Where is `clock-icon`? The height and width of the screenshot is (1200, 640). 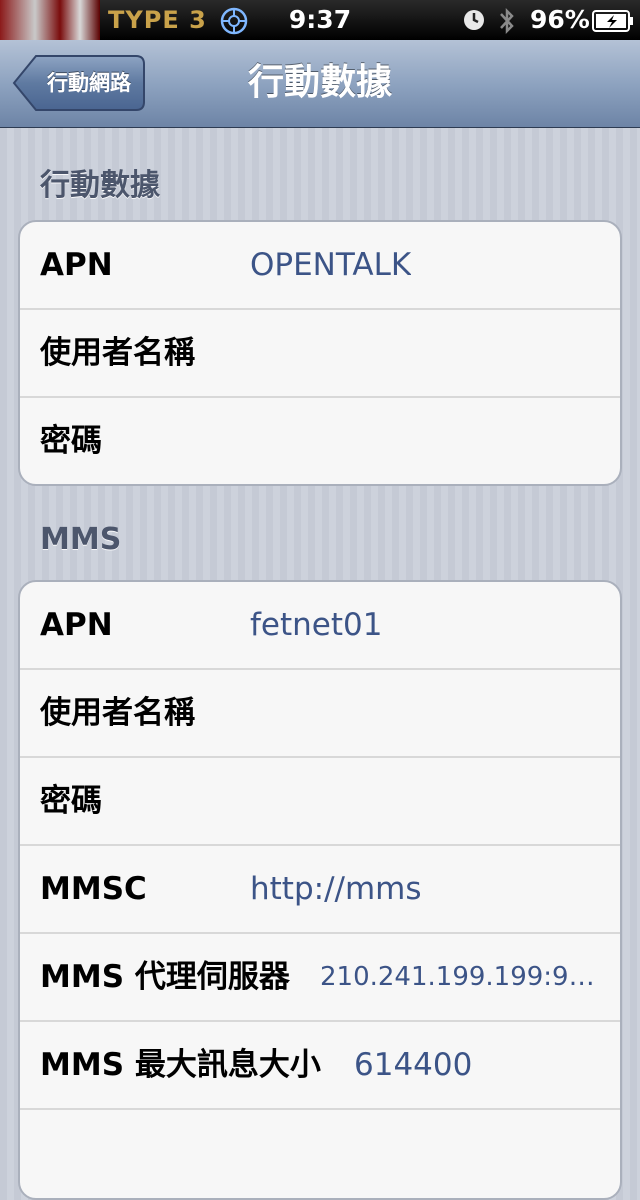
clock-icon is located at coordinates (474, 22).